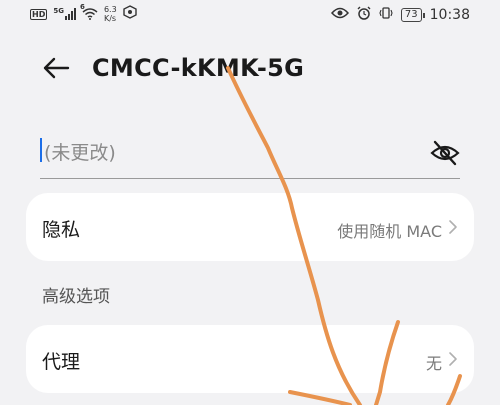 The image size is (500, 405). What do you see at coordinates (445, 153) in the screenshot?
I see `hide-password-icon` at bounding box center [445, 153].